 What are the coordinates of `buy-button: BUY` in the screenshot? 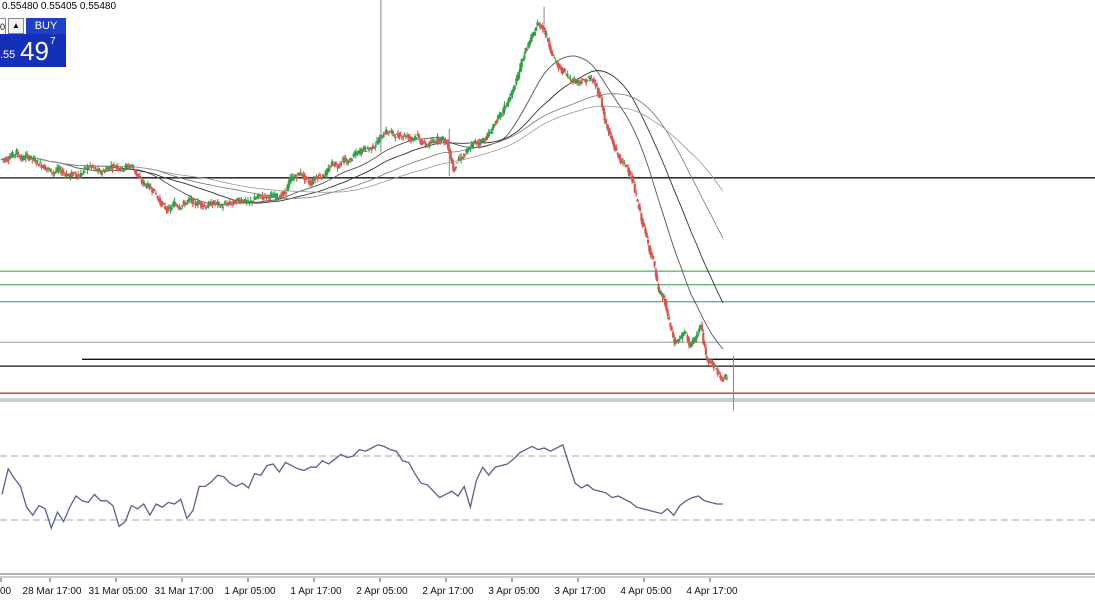 It's located at (46, 26).